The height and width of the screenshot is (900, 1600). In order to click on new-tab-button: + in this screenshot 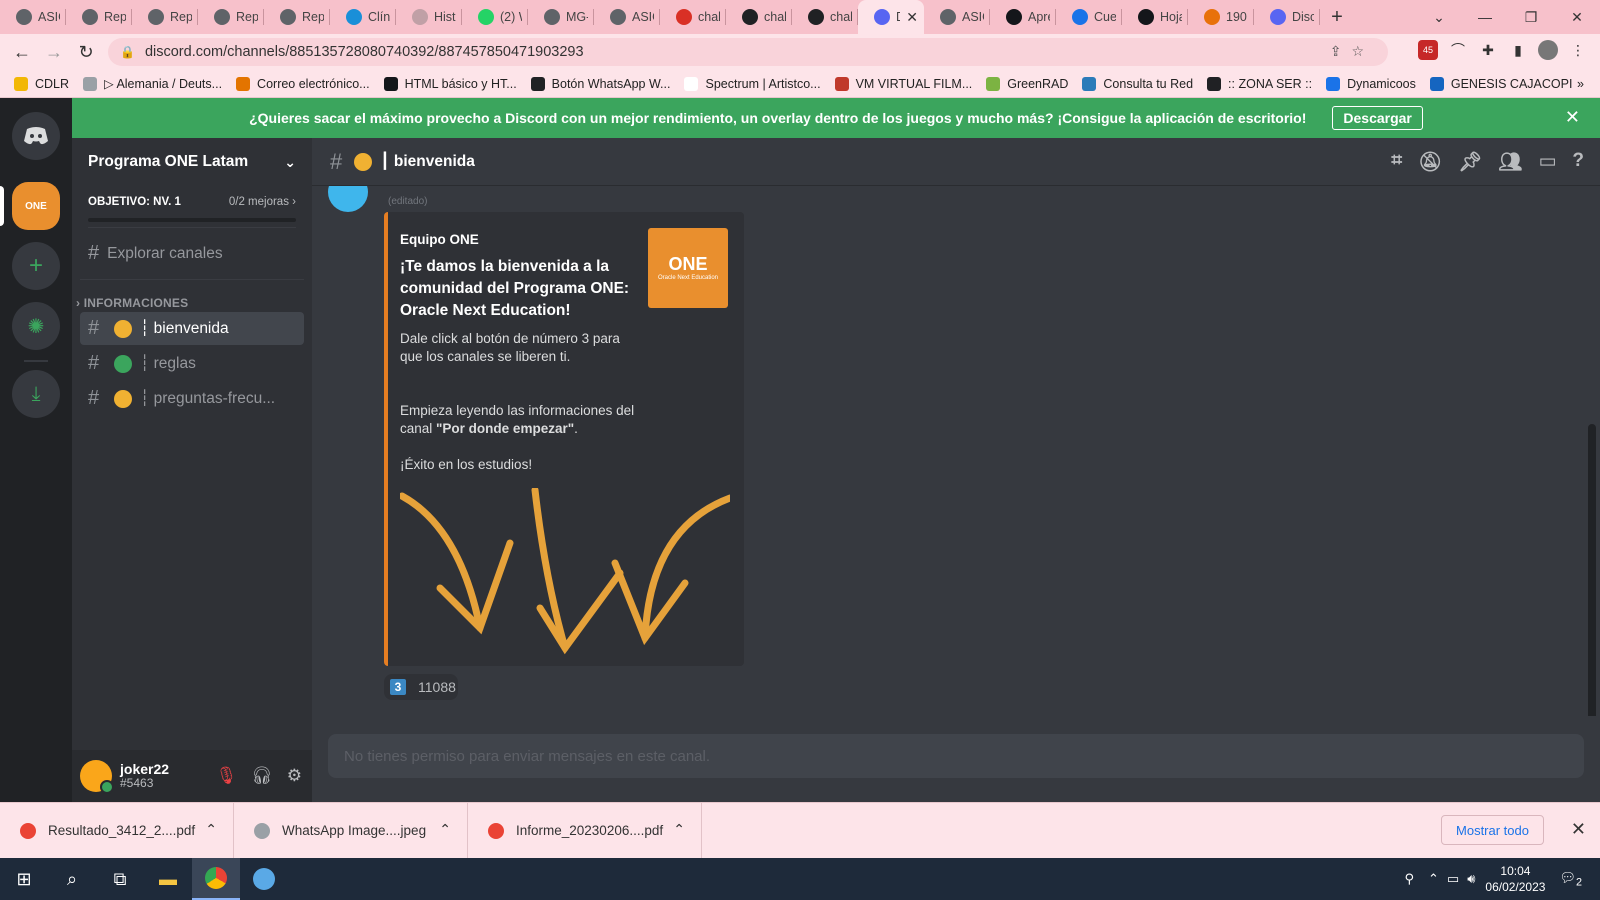, I will do `click(1337, 17)`.